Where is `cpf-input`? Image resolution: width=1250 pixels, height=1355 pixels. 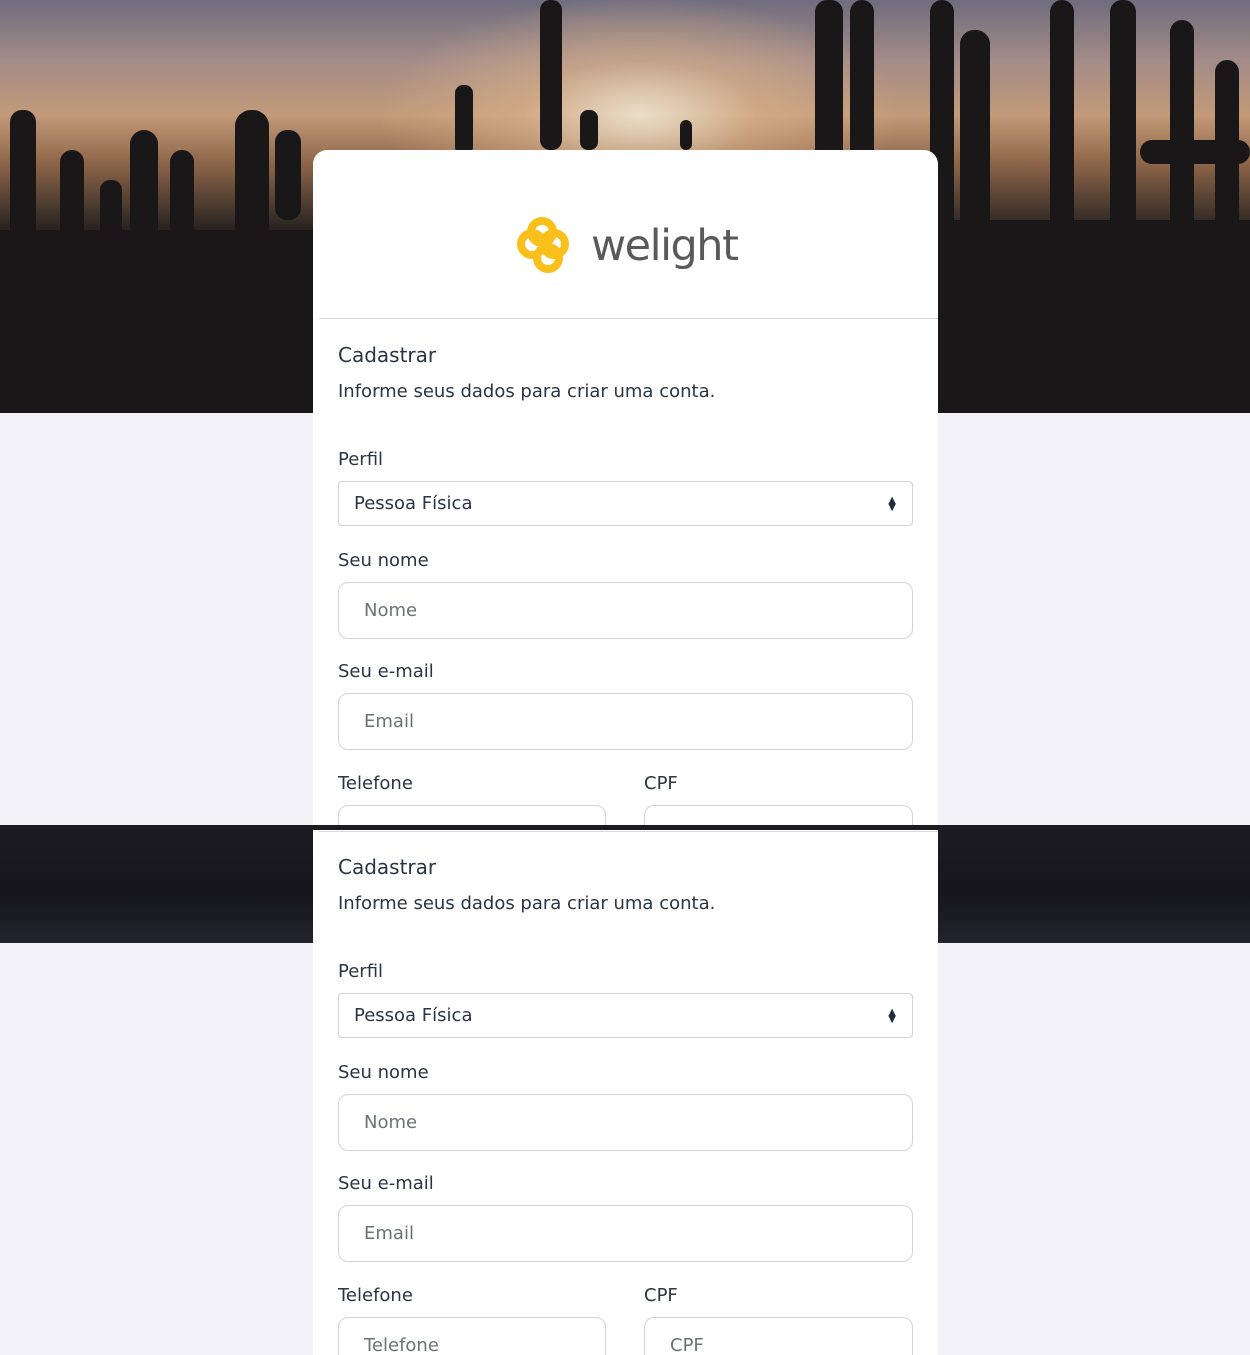
cpf-input is located at coordinates (778, 815).